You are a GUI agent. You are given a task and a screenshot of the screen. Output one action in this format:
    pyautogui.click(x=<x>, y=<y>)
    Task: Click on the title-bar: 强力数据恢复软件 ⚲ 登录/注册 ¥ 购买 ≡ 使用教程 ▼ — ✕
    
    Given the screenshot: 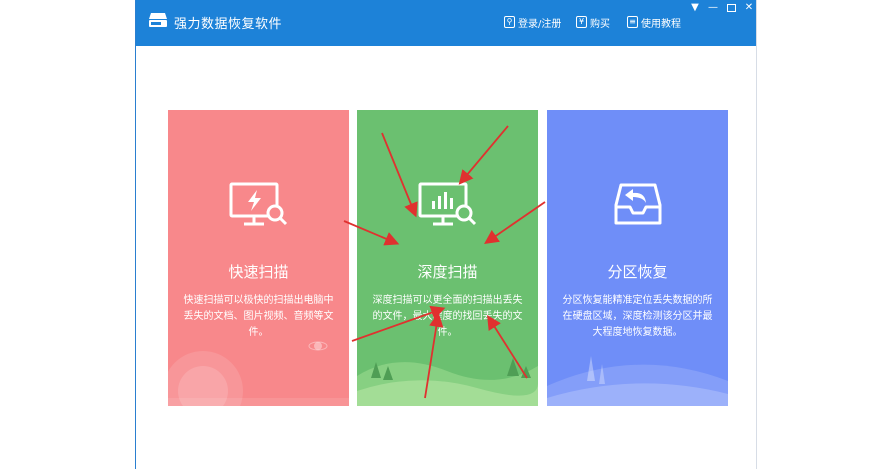 What is the action you would take?
    pyautogui.click(x=446, y=23)
    